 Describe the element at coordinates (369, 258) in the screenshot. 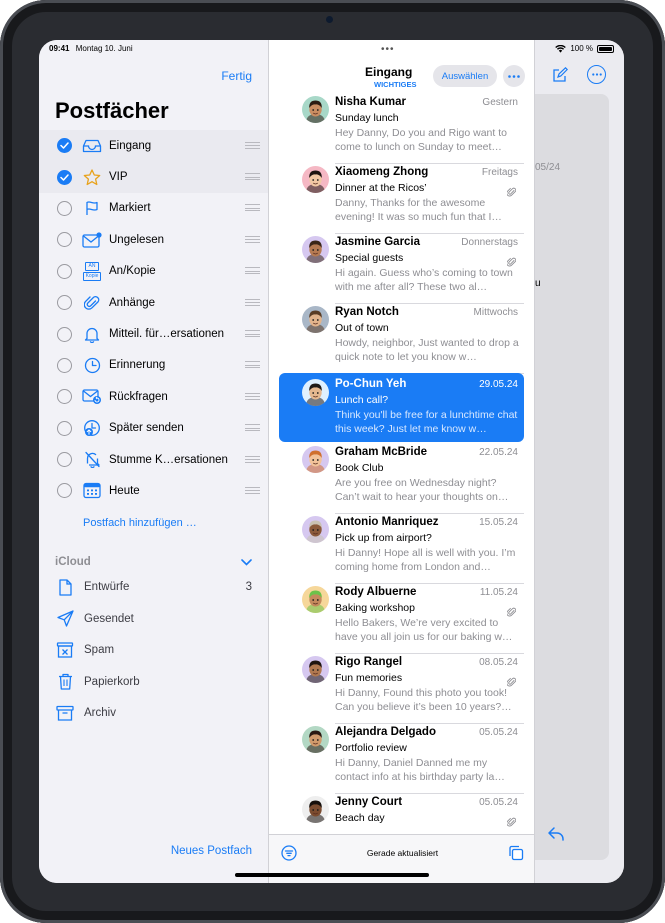

I see `message-subject: Special guests` at that location.